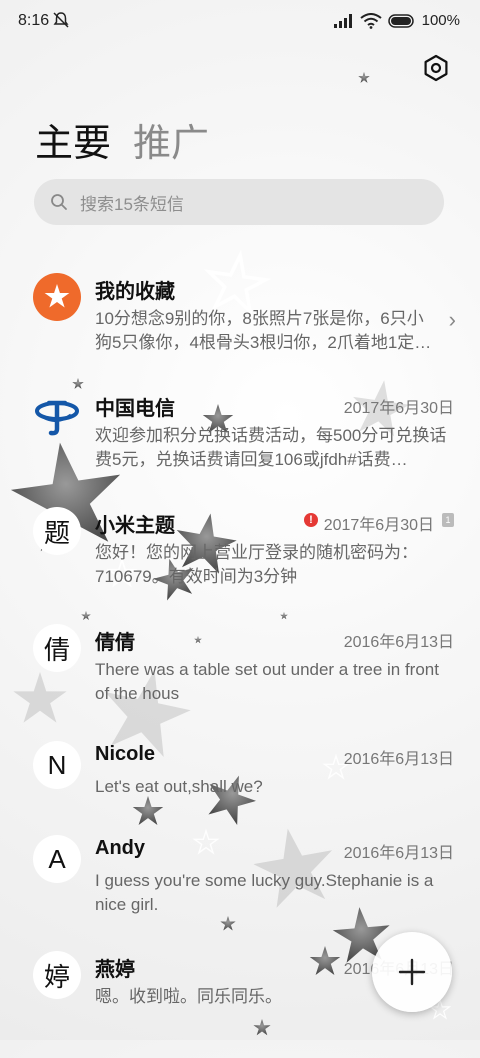 The width and height of the screenshot is (480, 1058). Describe the element at coordinates (400, 20) in the screenshot. I see `battery-icon` at that location.